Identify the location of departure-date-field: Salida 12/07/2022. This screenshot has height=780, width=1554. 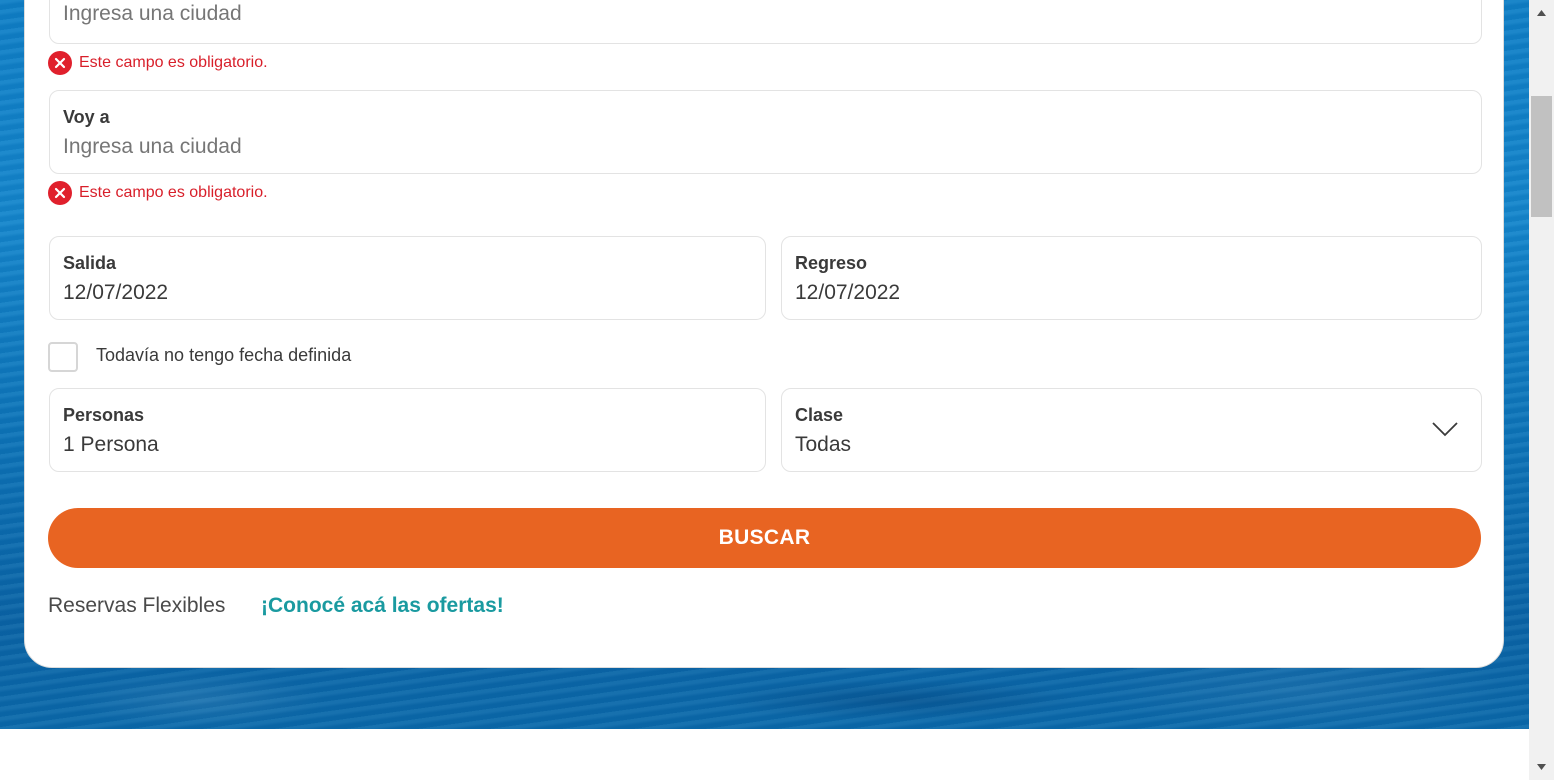
(407, 278).